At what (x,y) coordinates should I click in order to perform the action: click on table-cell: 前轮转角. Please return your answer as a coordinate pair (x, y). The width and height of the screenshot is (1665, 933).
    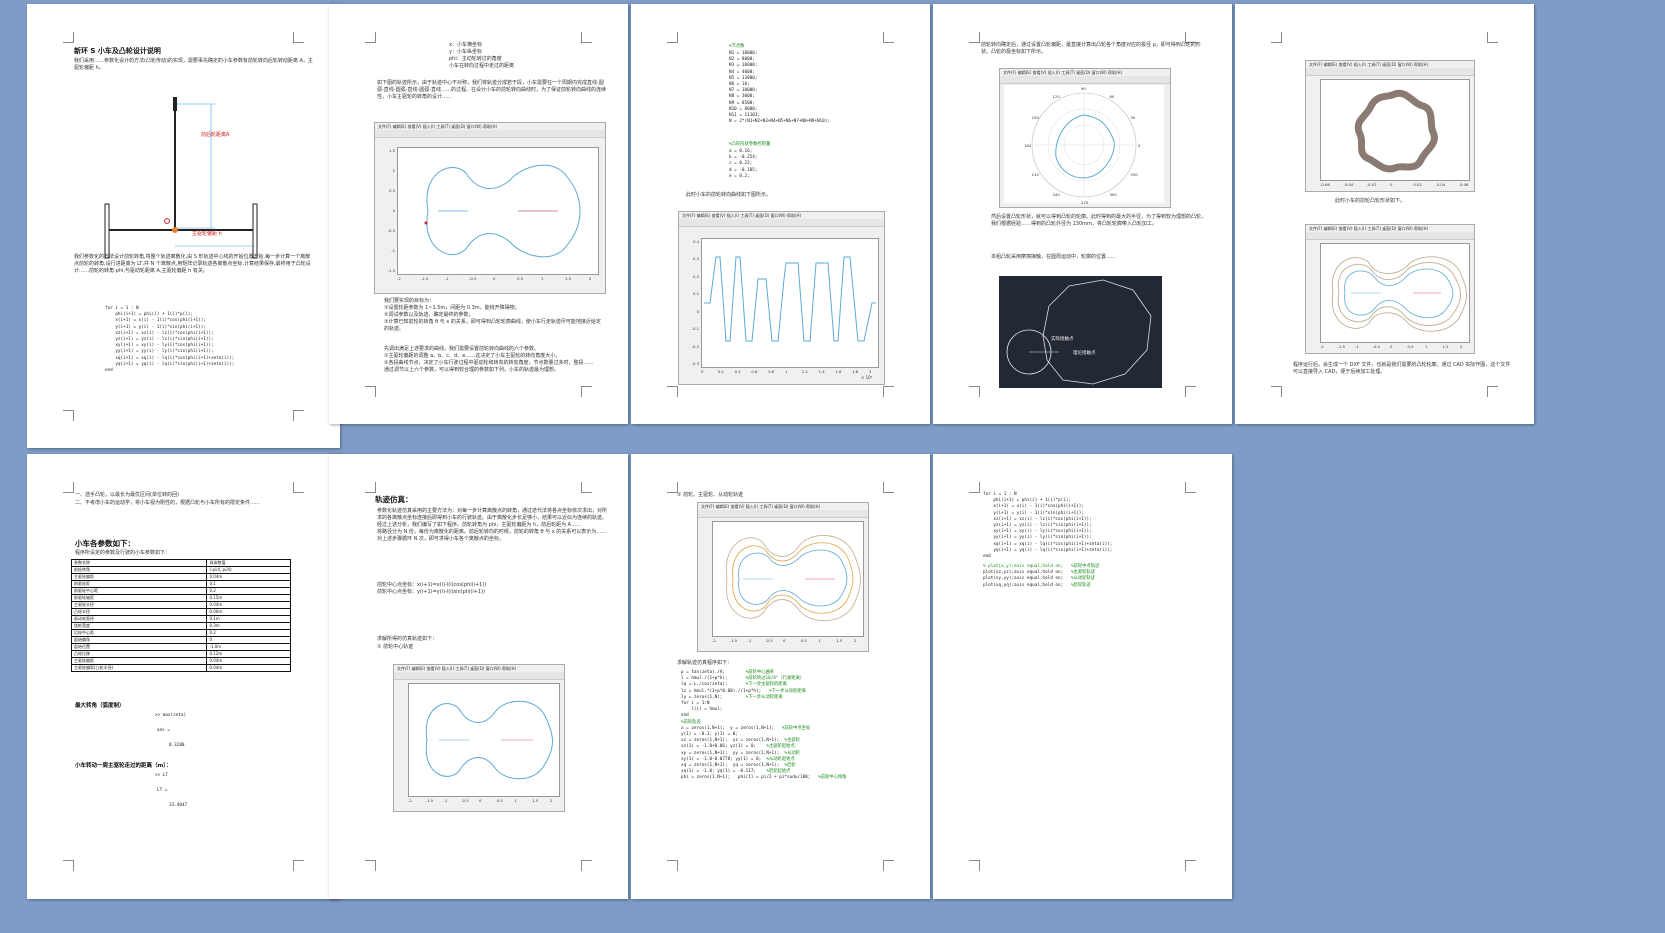
    Looking at the image, I should click on (139, 570).